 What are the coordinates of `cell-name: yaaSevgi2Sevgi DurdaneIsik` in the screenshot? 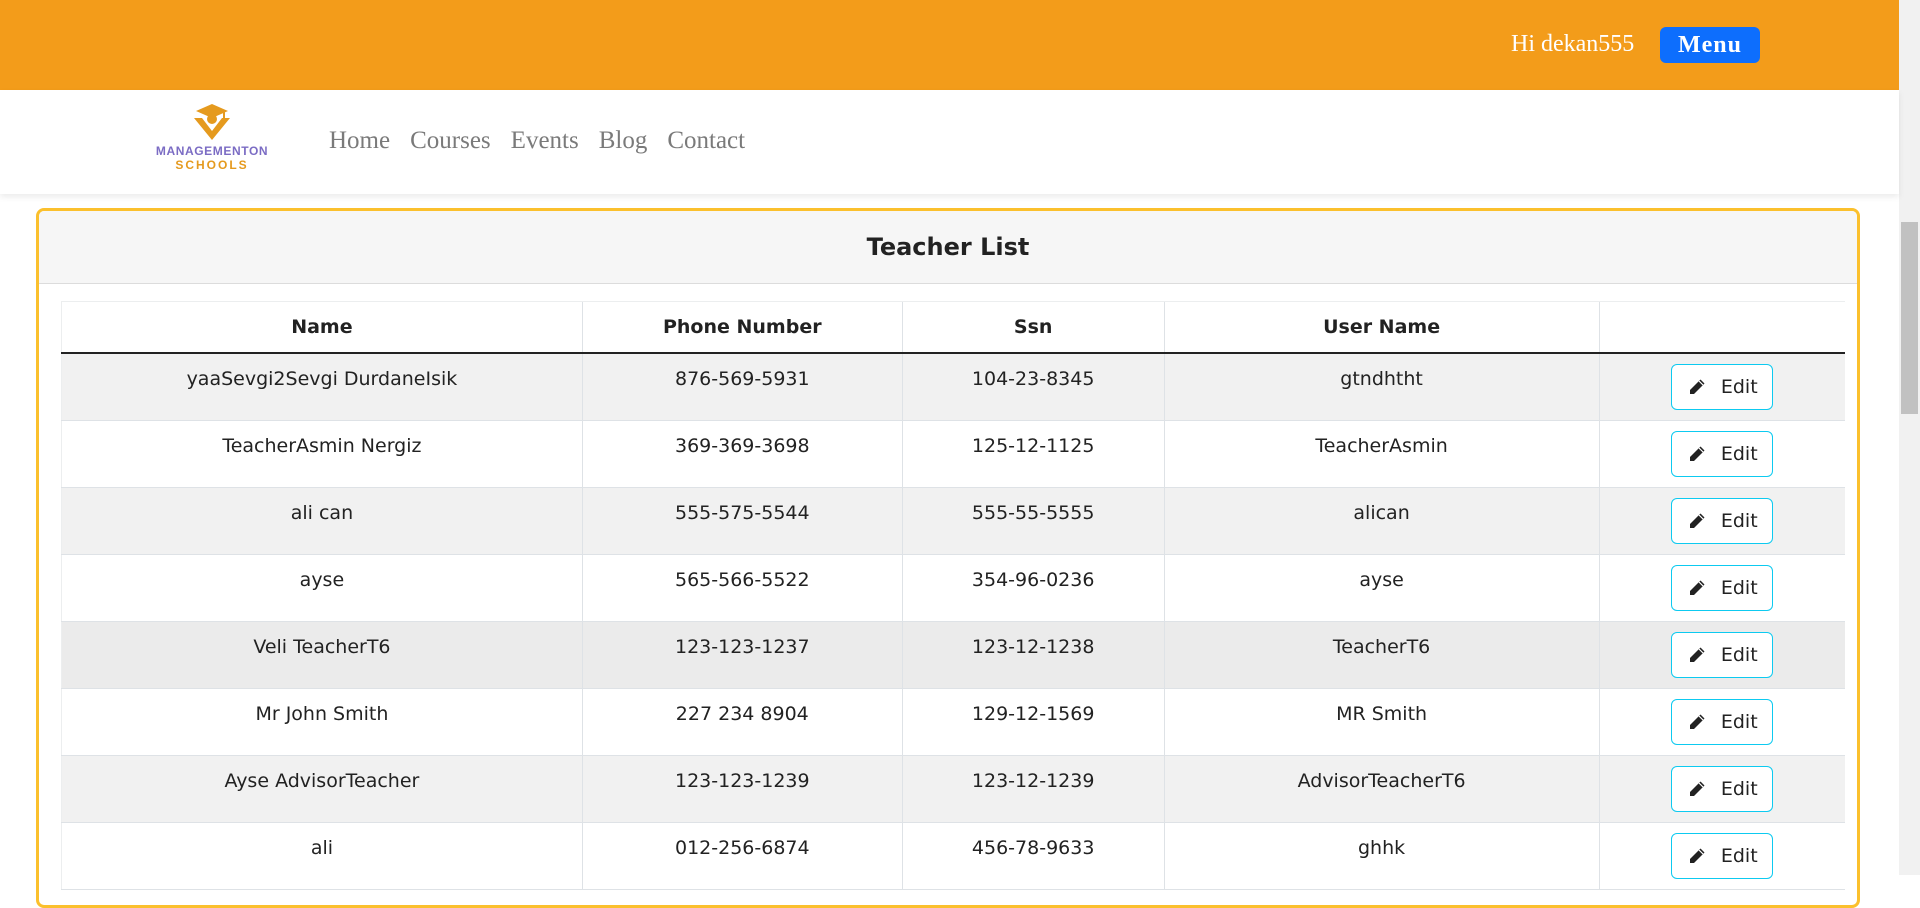 It's located at (322, 387).